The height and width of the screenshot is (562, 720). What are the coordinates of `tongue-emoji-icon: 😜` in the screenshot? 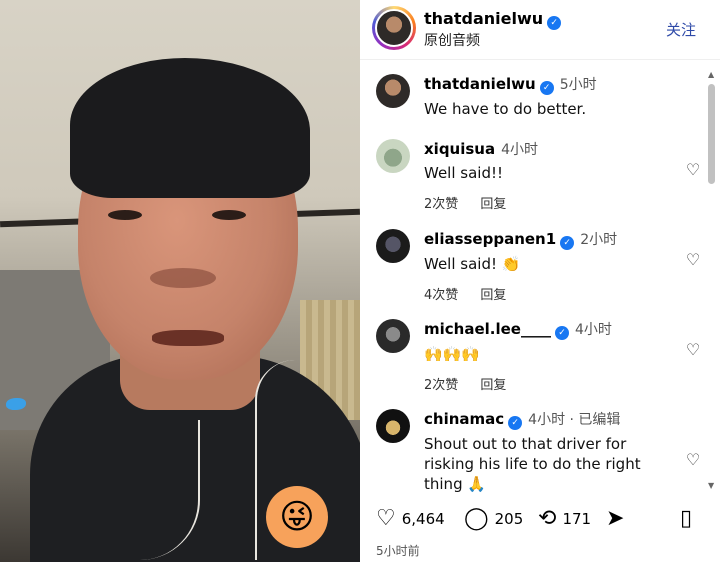 It's located at (297, 517).